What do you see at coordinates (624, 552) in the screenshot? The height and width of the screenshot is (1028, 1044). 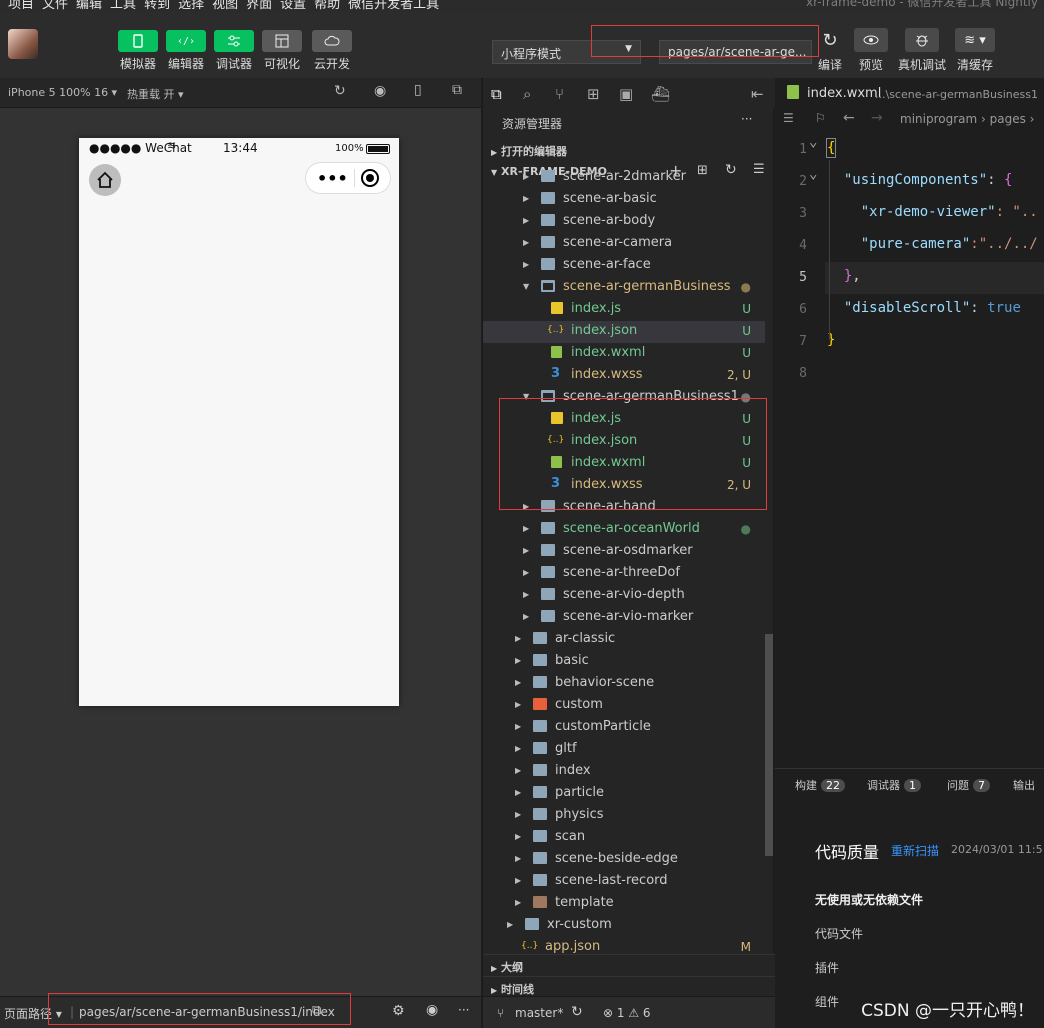 I see `tree-folder: ▶ scene-ar-osdmarker` at bounding box center [624, 552].